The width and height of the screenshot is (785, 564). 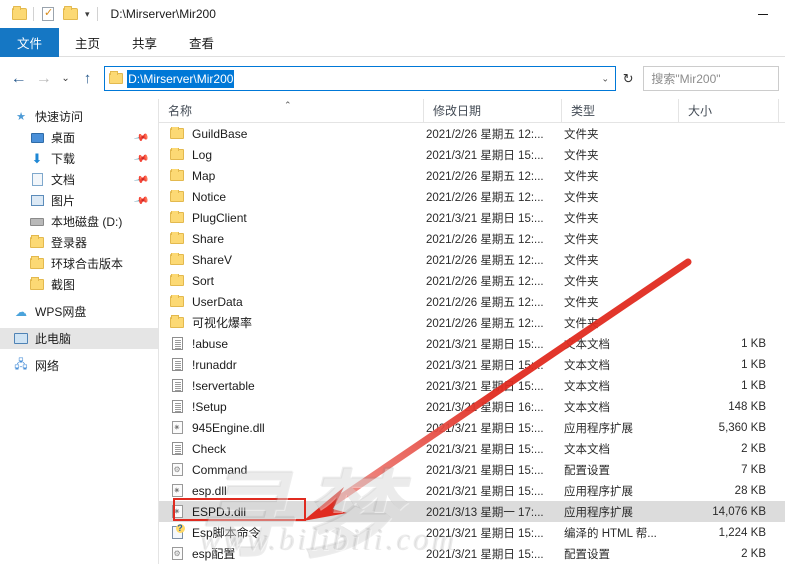 I want to click on file-name-label: !abuse, so click(x=210, y=343).